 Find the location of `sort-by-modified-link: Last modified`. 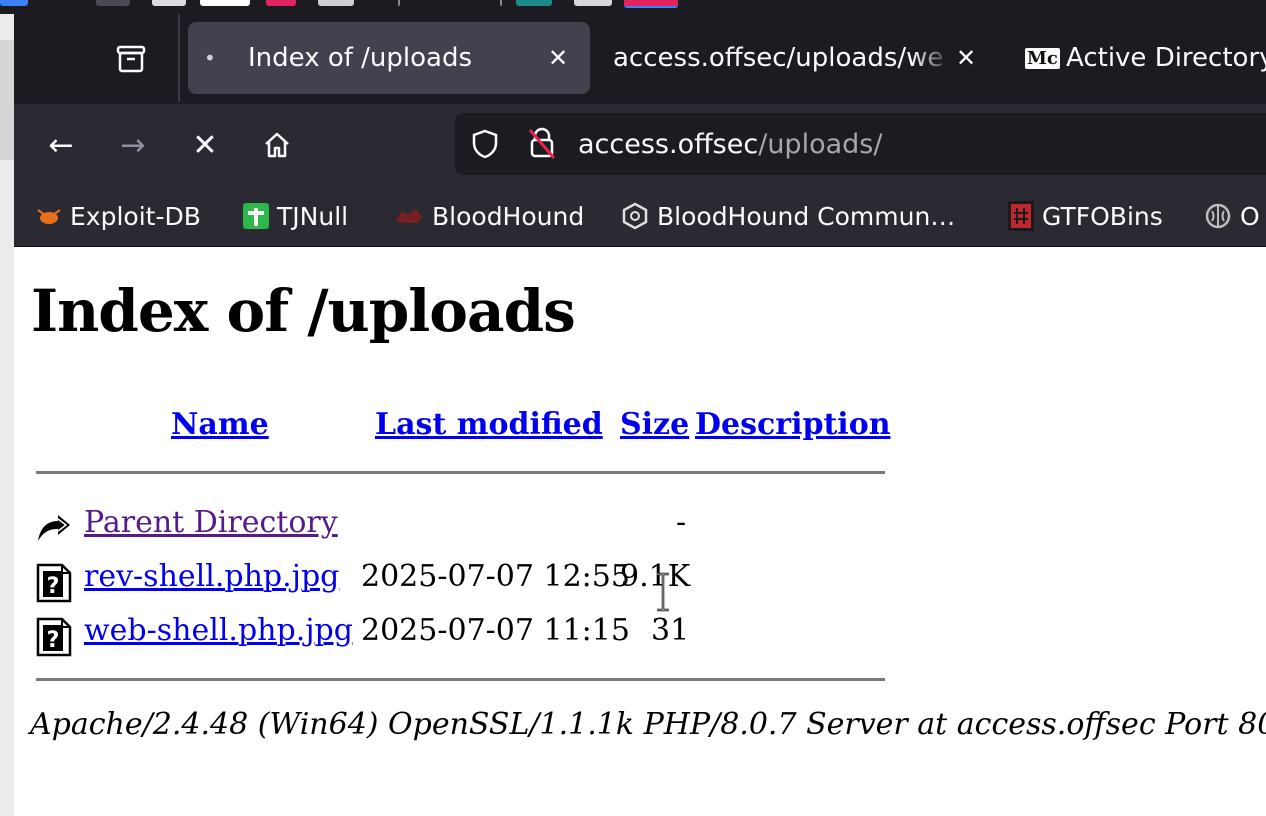

sort-by-modified-link: Last modified is located at coordinates (489, 424).